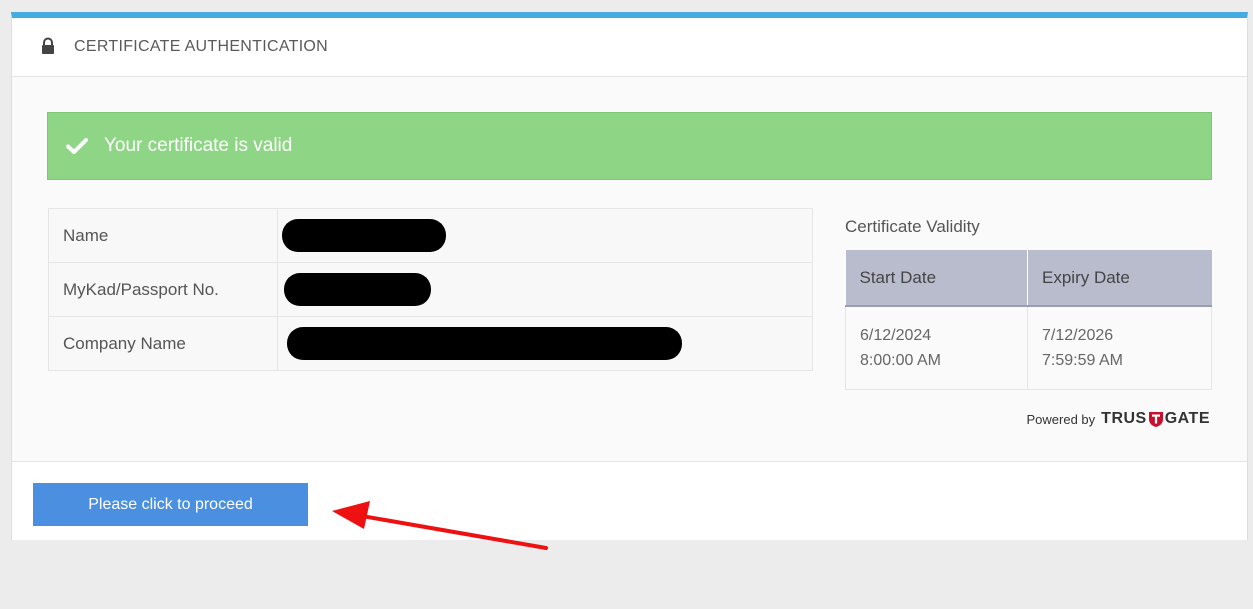 This screenshot has width=1253, height=609. What do you see at coordinates (912, 226) in the screenshot?
I see `validity-title: Certificate Validity` at bounding box center [912, 226].